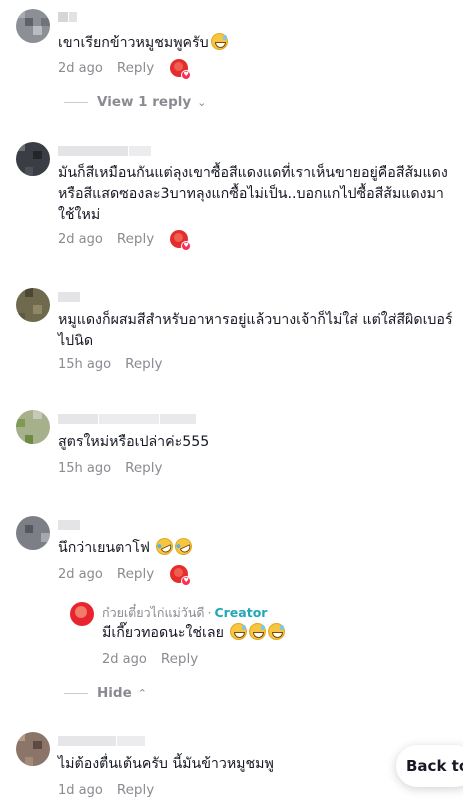 Image resolution: width=463 pixels, height=809 pixels. I want to click on comment-text: สูตรใหม่หรือเปล่าค่ะ555, so click(134, 442).